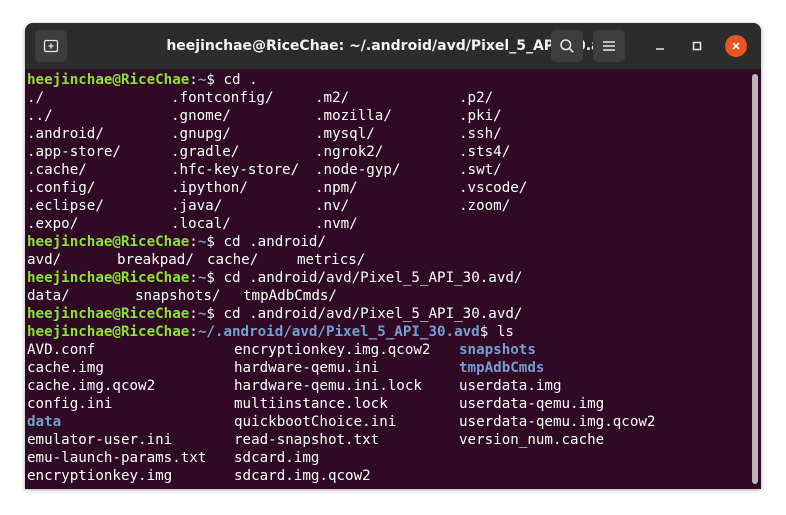 The width and height of the screenshot is (786, 515). What do you see at coordinates (57, 170) in the screenshot?
I see `terminal-text: .cache/` at bounding box center [57, 170].